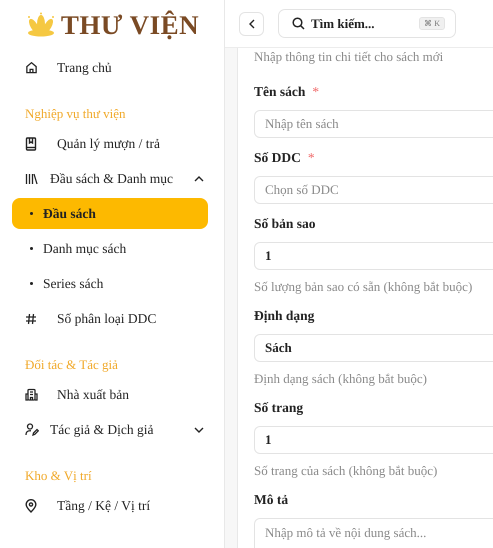 The image size is (493, 548). I want to click on field-label: Định dạng, so click(284, 316).